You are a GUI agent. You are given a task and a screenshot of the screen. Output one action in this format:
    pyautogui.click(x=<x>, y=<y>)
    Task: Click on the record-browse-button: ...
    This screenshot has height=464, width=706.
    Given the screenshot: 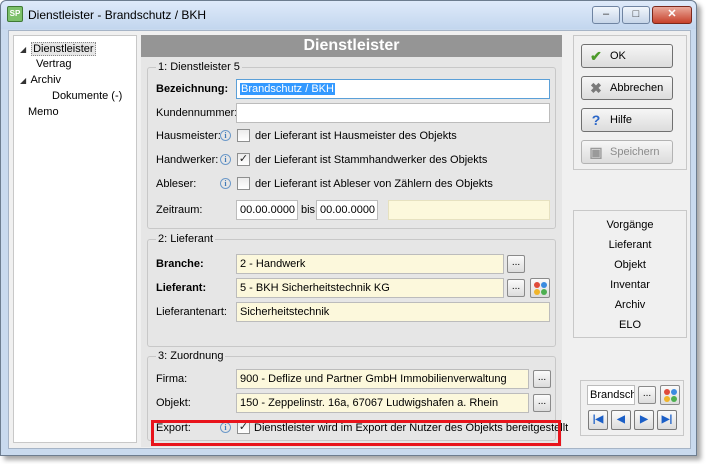 What is the action you would take?
    pyautogui.click(x=647, y=395)
    